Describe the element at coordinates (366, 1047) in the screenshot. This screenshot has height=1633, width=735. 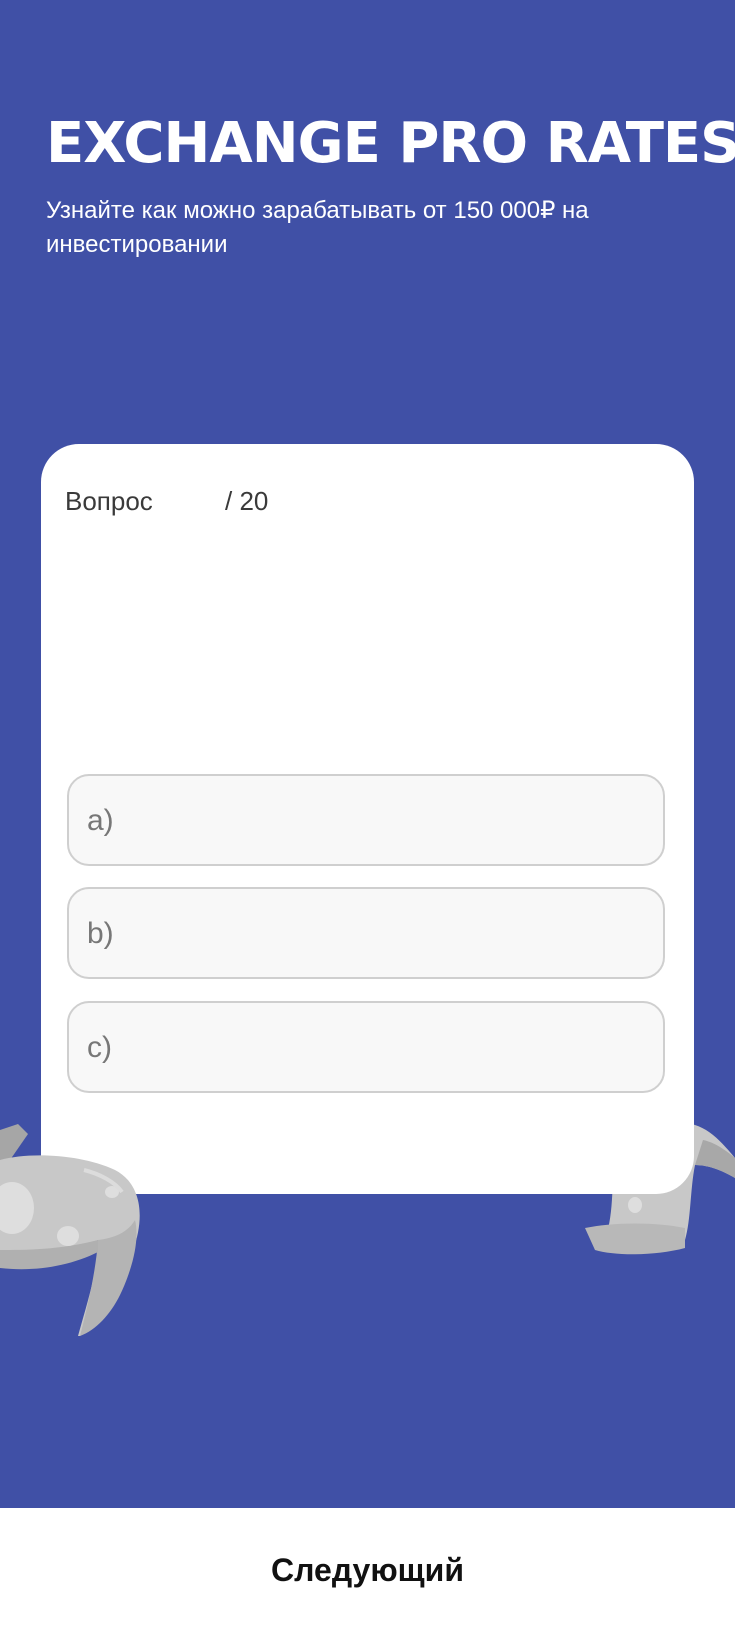
I see `answer-option-c: c)` at that location.